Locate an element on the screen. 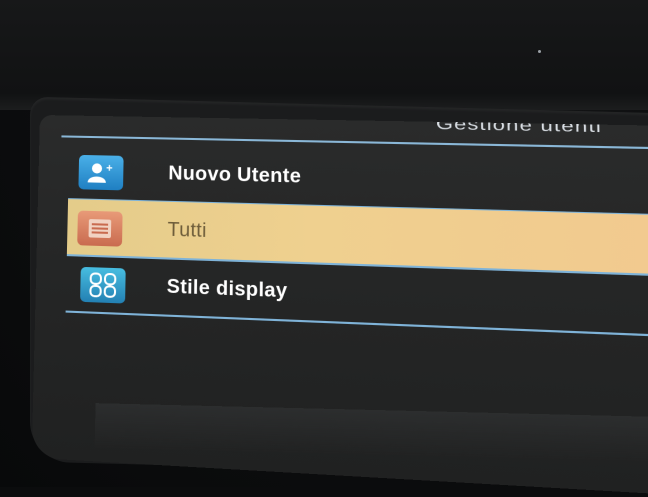  menu-item-label: Stile display is located at coordinates (227, 288).